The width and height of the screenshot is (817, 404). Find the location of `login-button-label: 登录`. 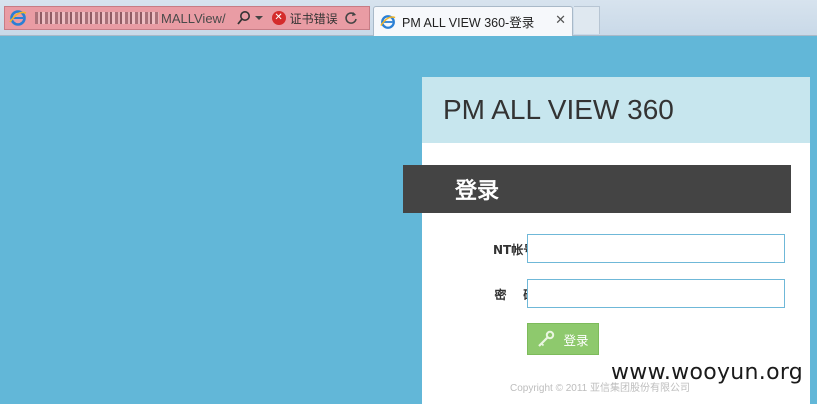

login-button-label: 登录 is located at coordinates (576, 340).